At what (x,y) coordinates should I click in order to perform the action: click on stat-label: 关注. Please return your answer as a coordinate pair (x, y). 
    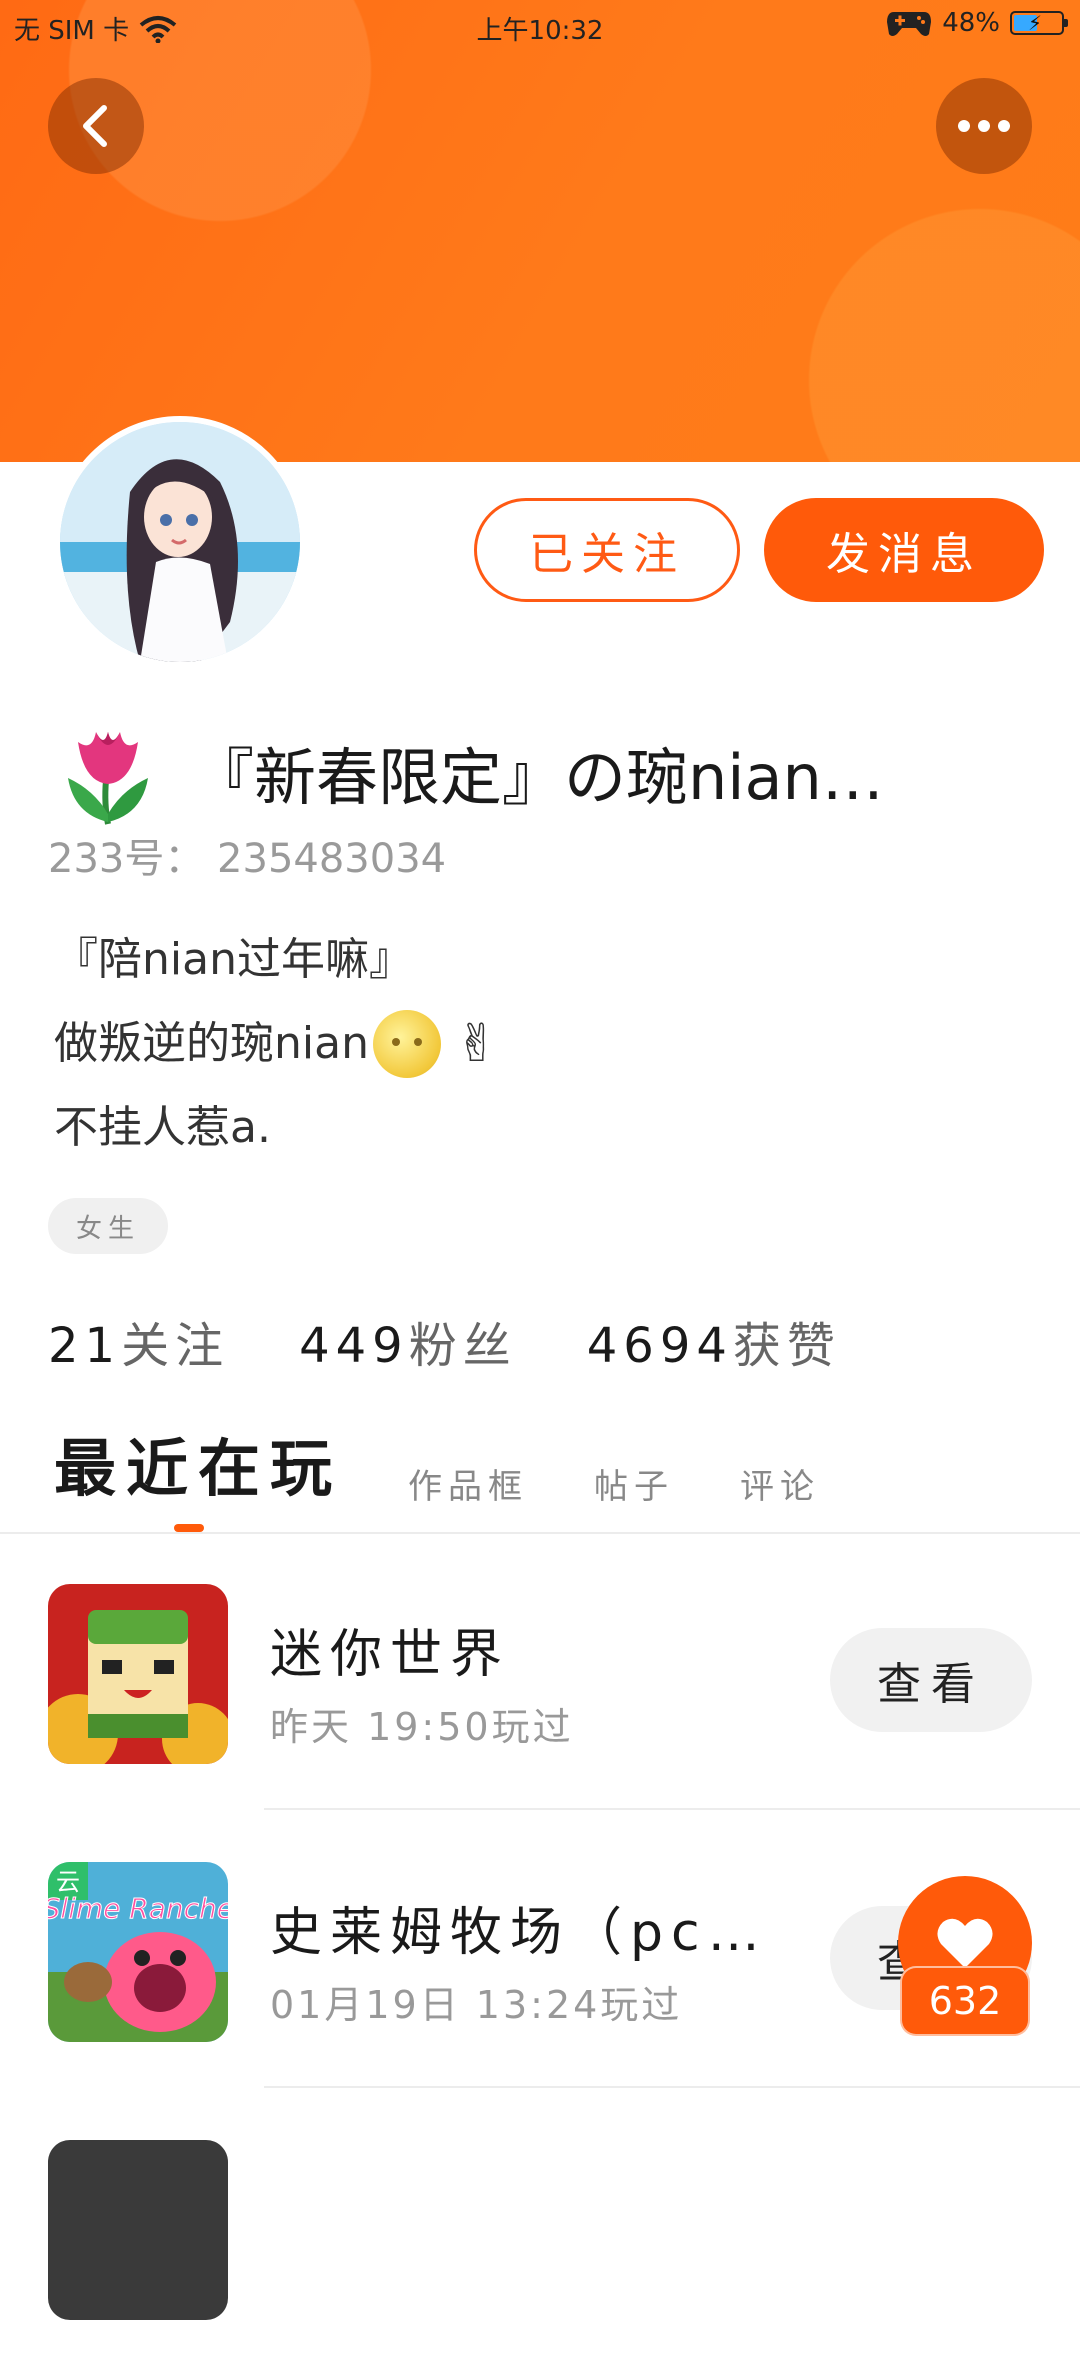
    Looking at the image, I should click on (175, 1346).